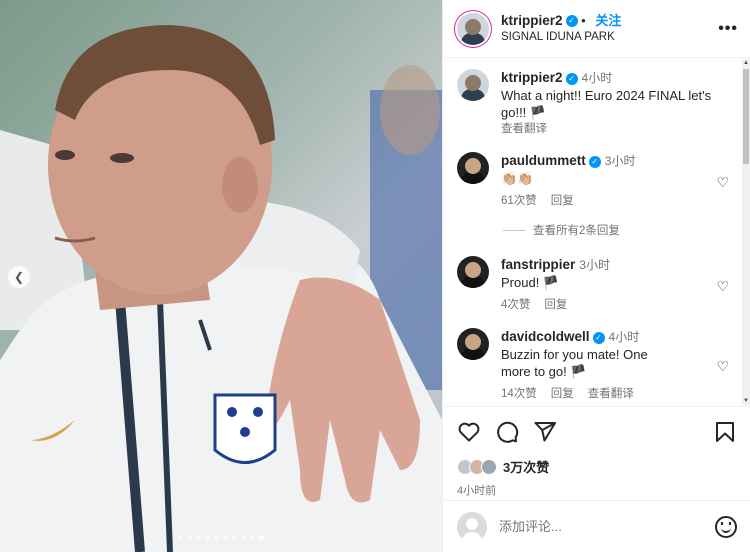 Image resolution: width=750 pixels, height=552 pixels. I want to click on bookmark-icon, so click(725, 432).